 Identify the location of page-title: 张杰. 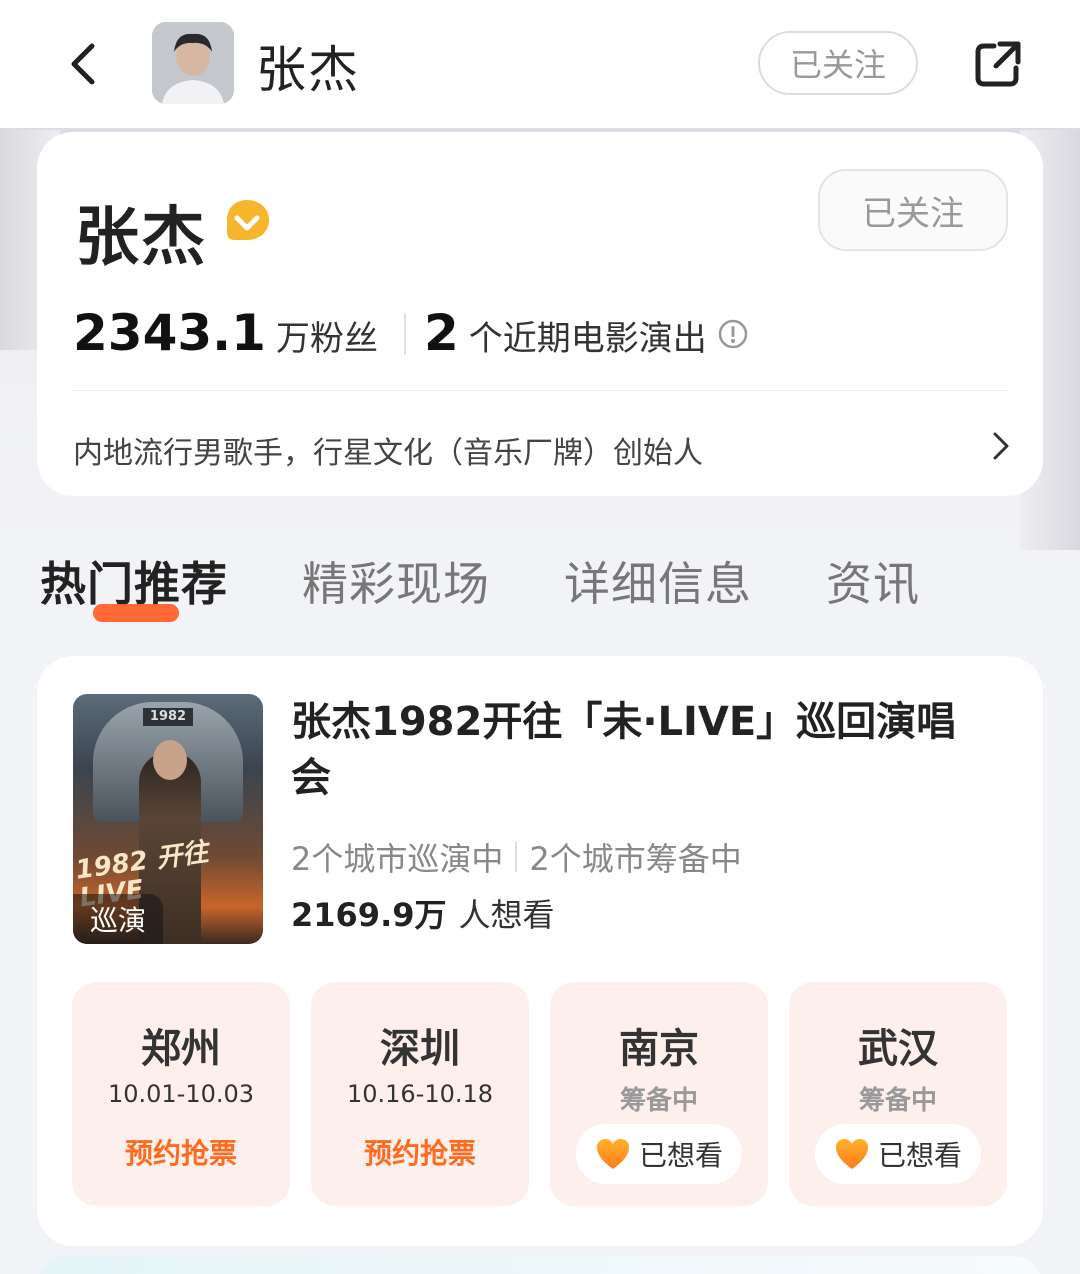
(308, 70).